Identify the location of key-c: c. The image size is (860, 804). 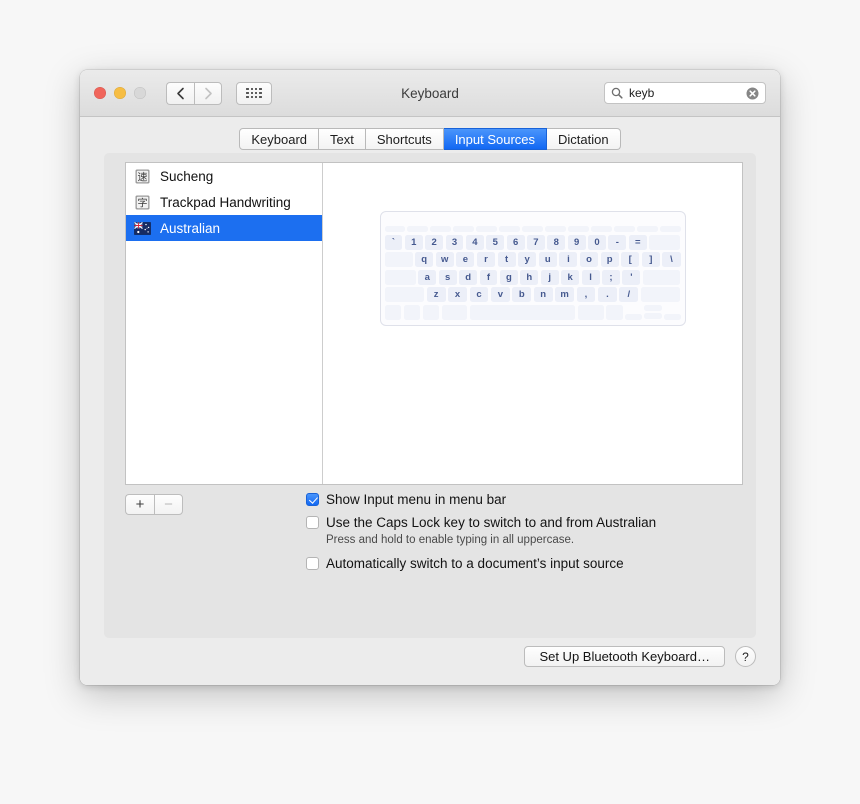
(479, 294).